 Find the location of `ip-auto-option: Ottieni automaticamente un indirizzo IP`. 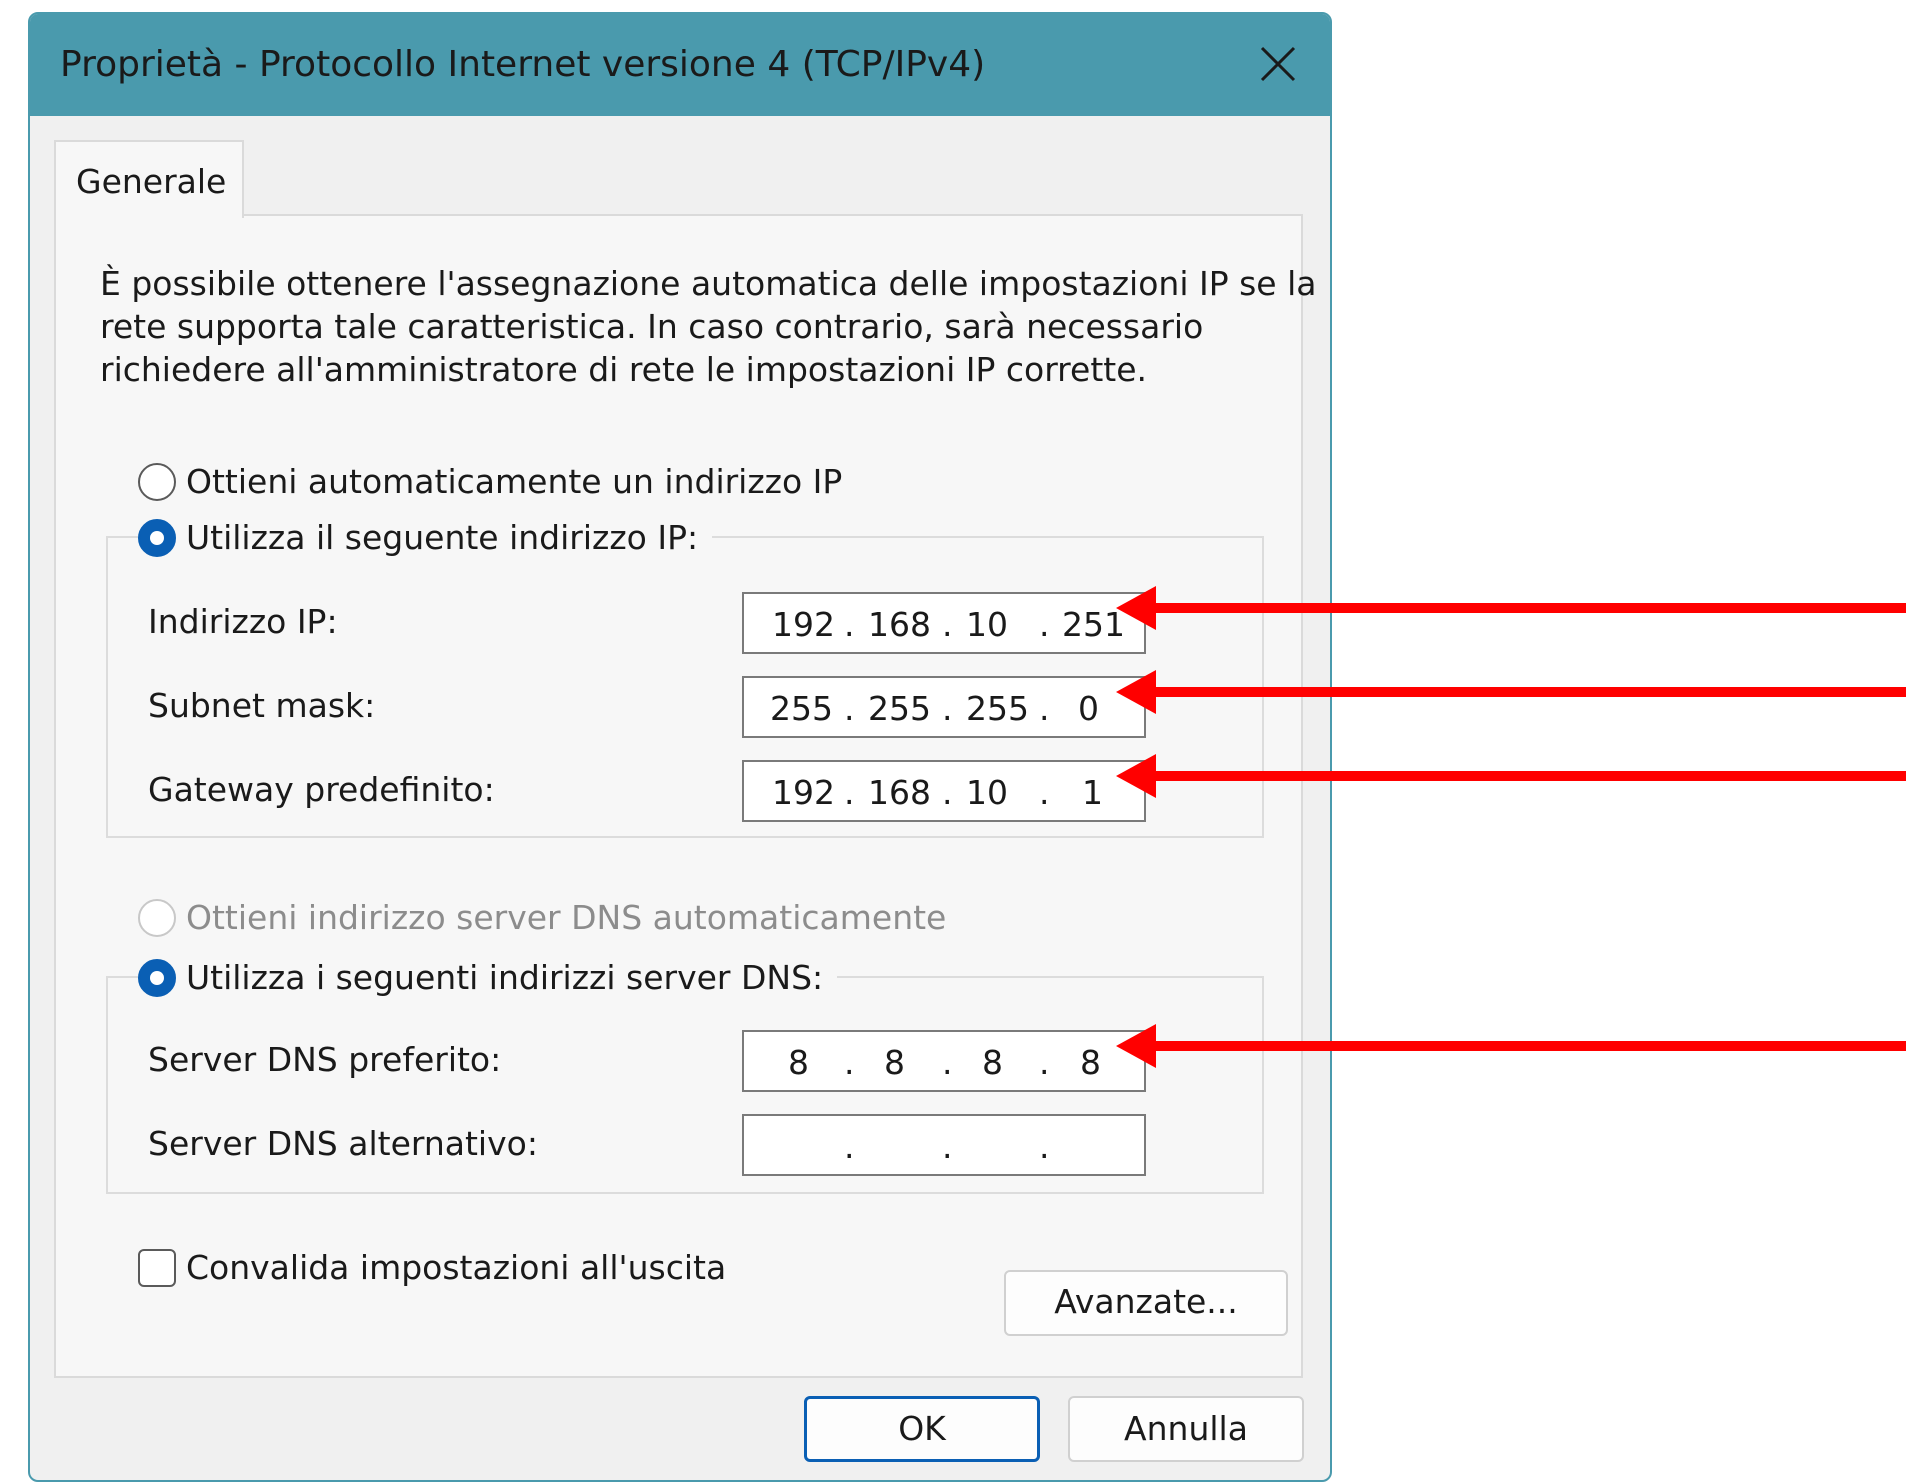

ip-auto-option: Ottieni automaticamente un indirizzo IP is located at coordinates (490, 481).